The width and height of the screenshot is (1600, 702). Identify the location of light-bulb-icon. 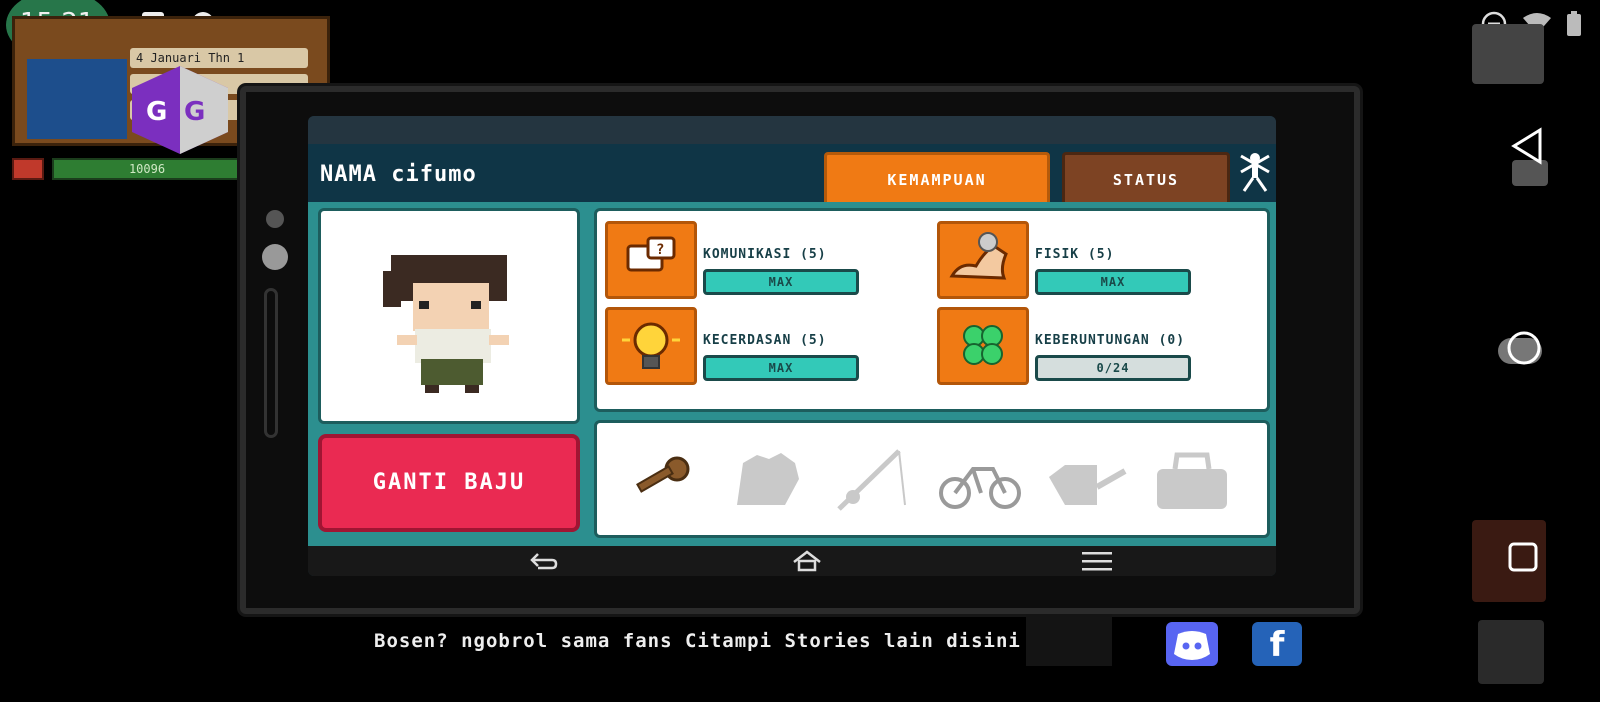
(651, 346).